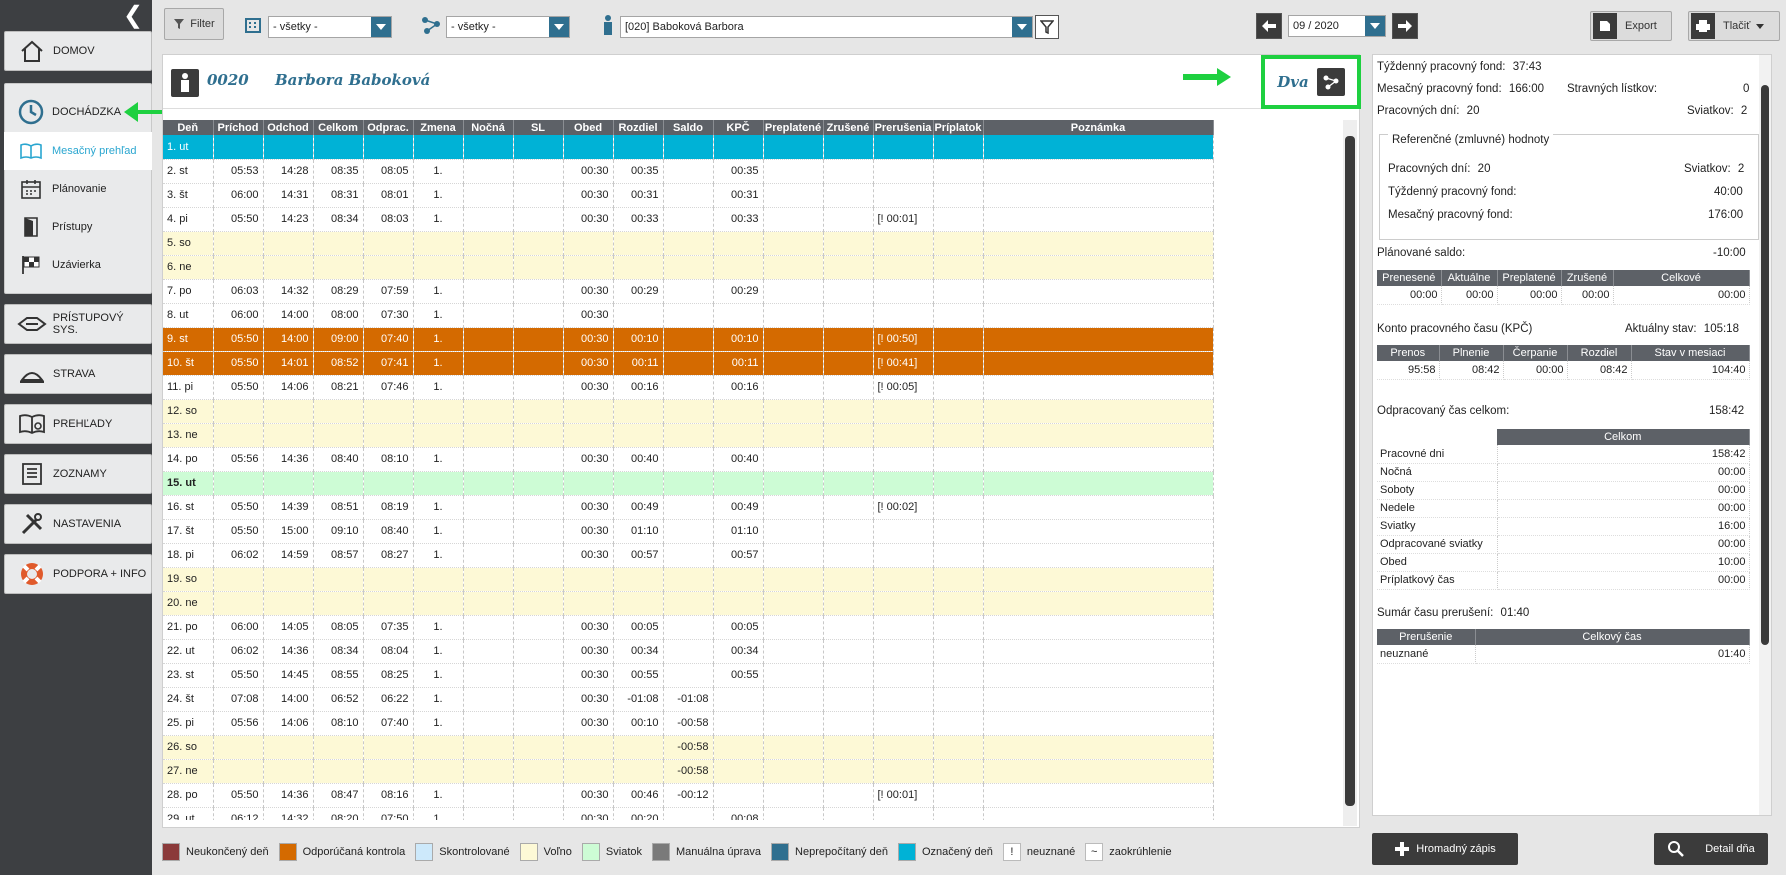  What do you see at coordinates (1711, 849) in the screenshot?
I see `day-detail-button: Detail dňa` at bounding box center [1711, 849].